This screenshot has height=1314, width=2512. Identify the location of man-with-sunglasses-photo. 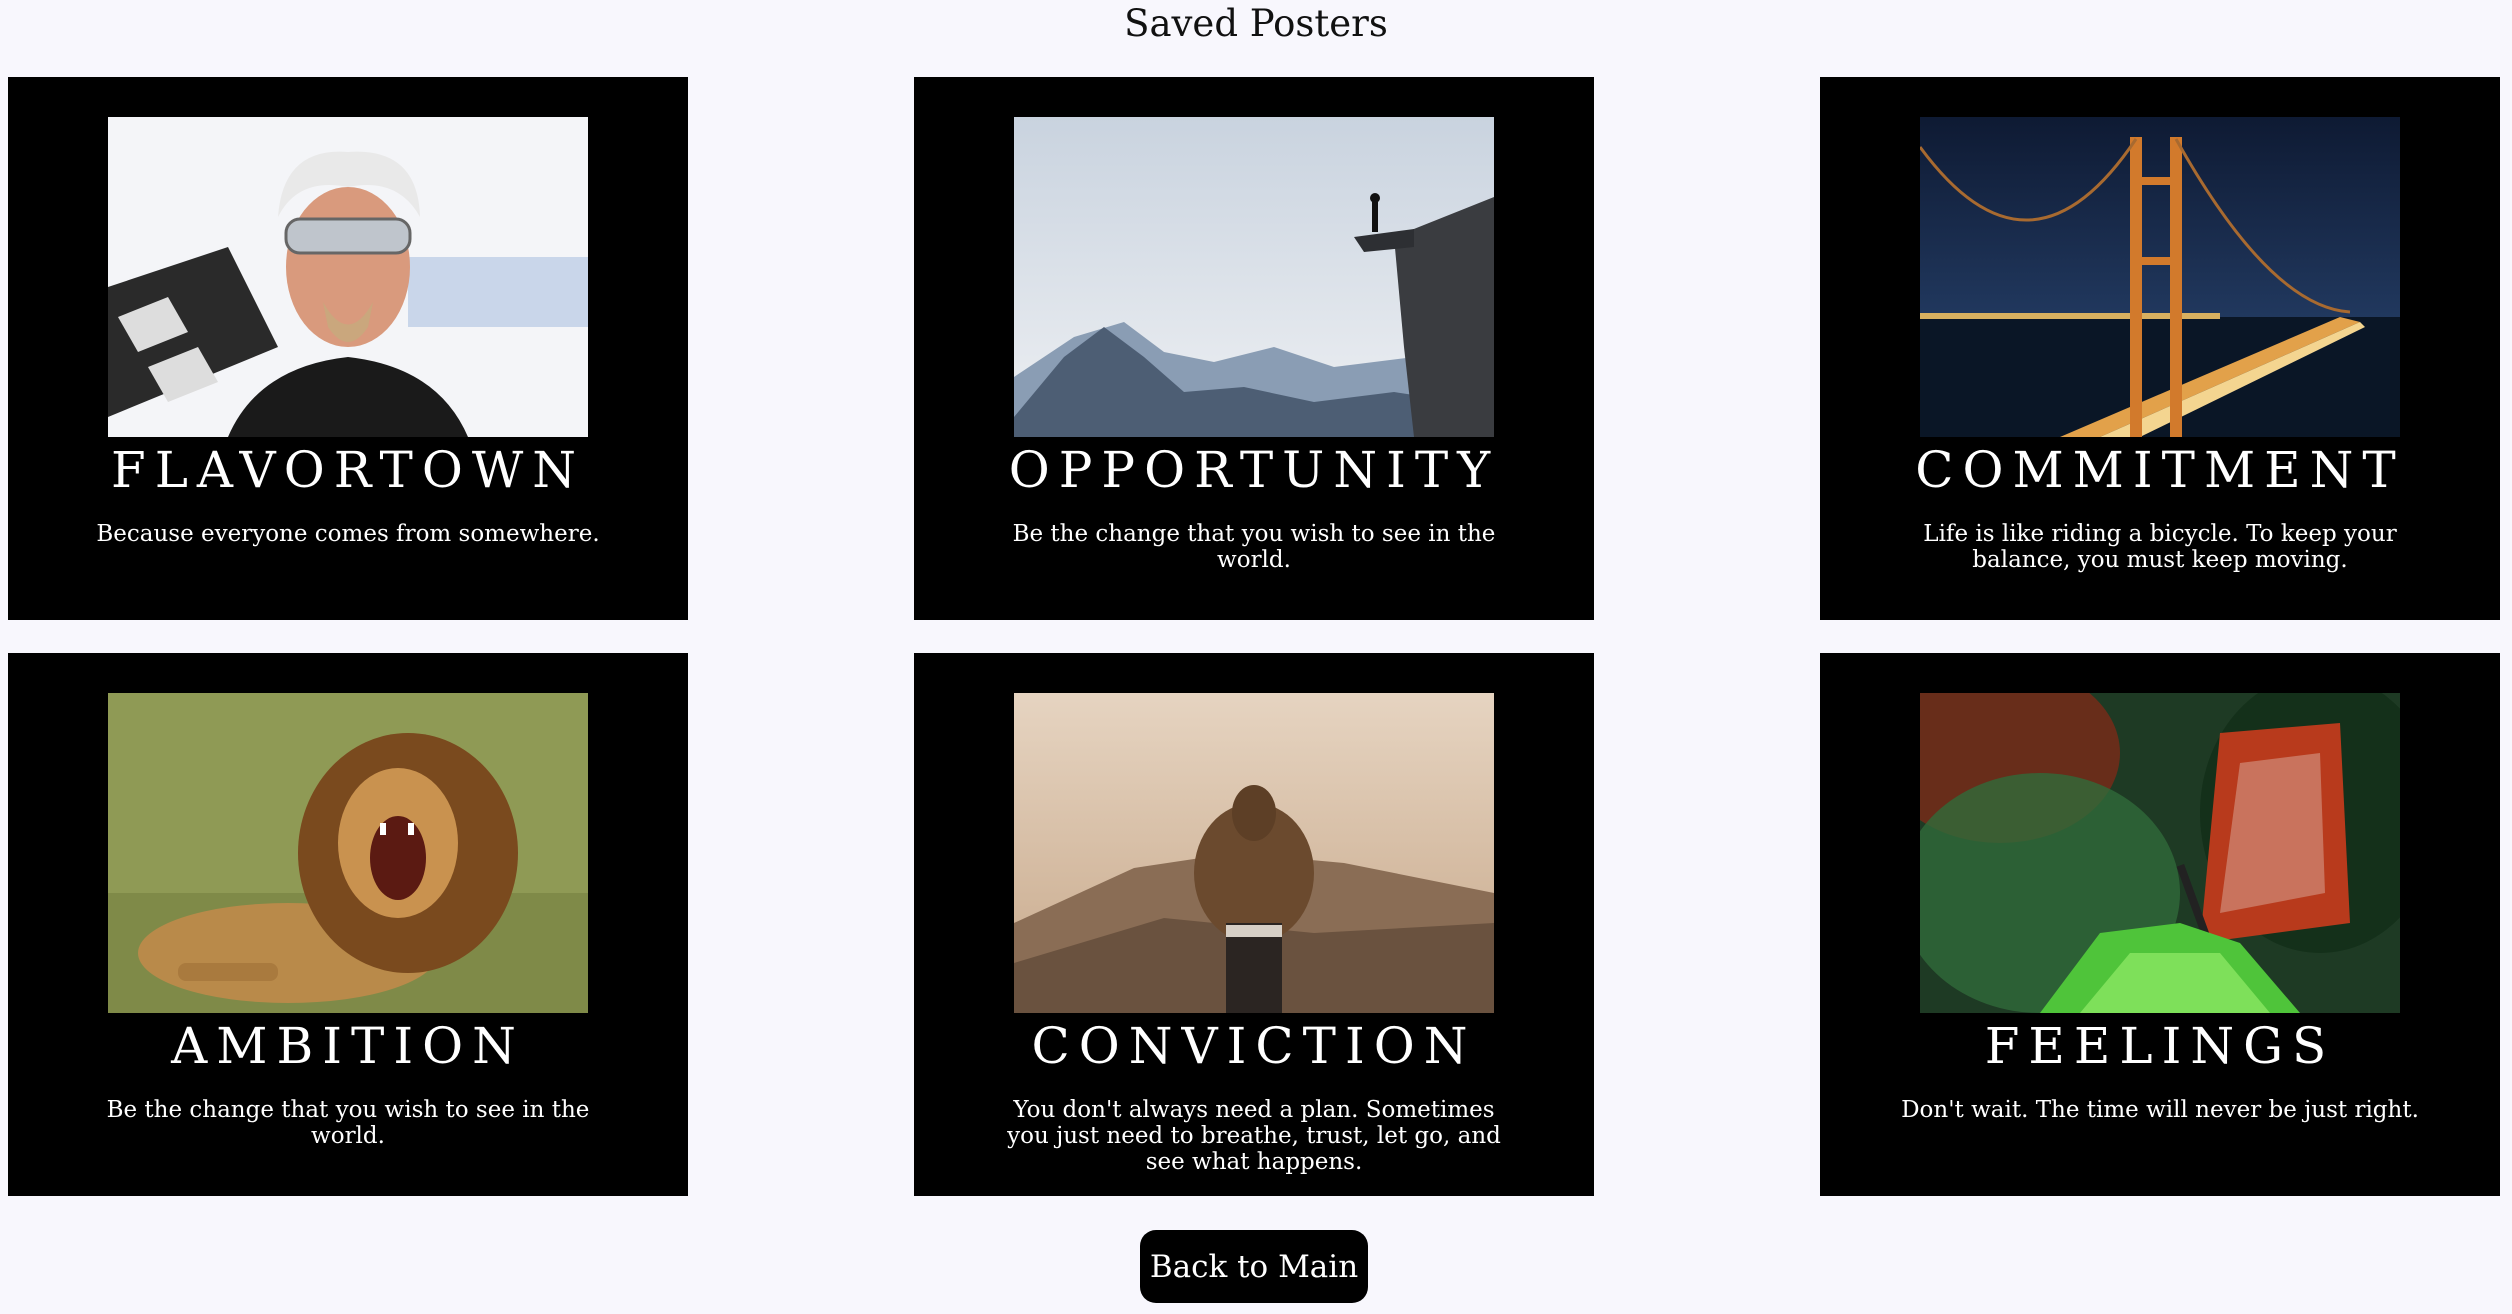
(348, 277).